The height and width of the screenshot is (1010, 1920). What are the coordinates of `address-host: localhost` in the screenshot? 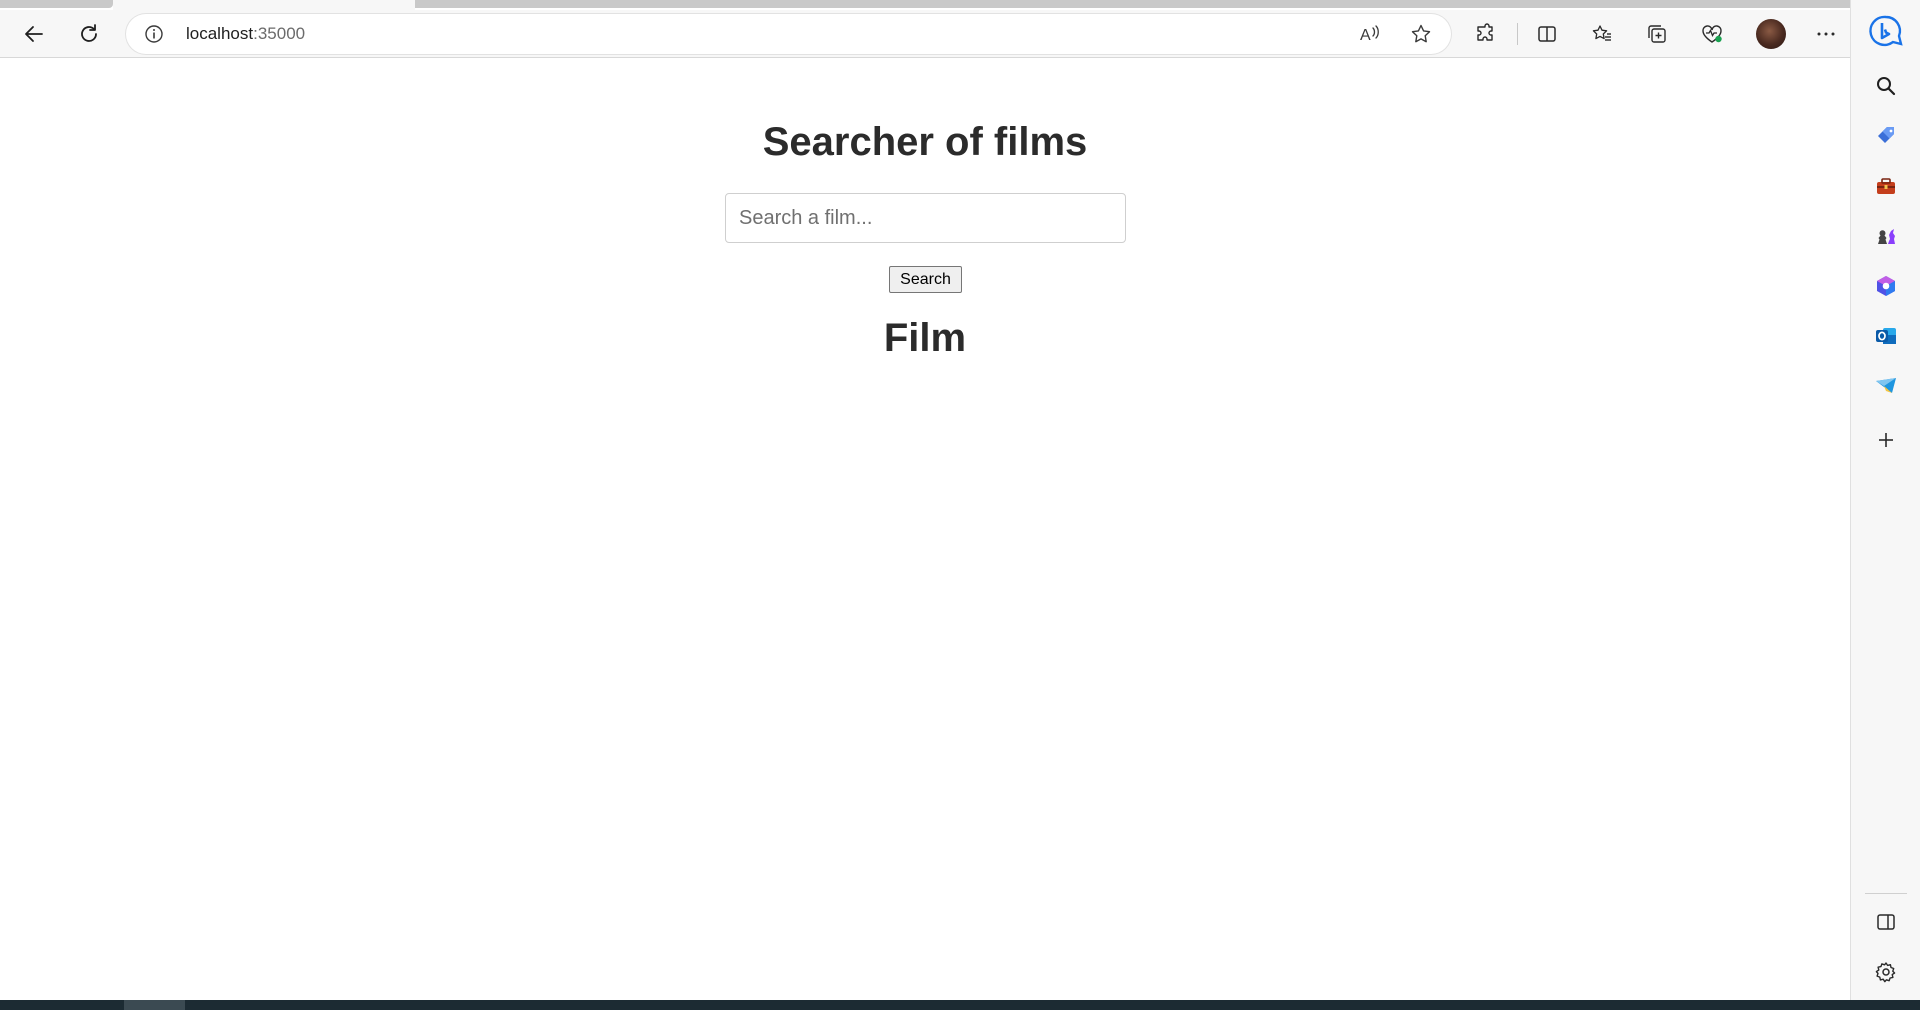 It's located at (220, 33).